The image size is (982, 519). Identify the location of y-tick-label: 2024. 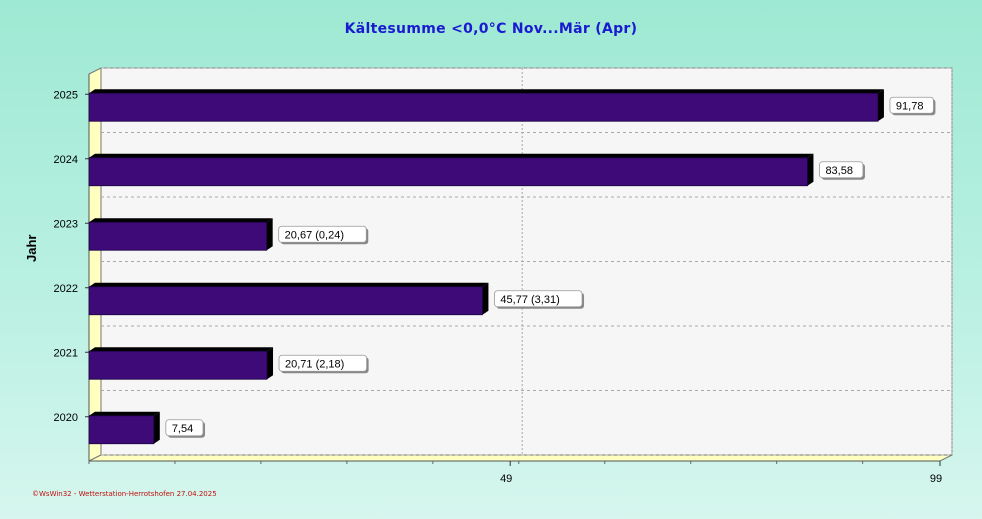
(66, 160).